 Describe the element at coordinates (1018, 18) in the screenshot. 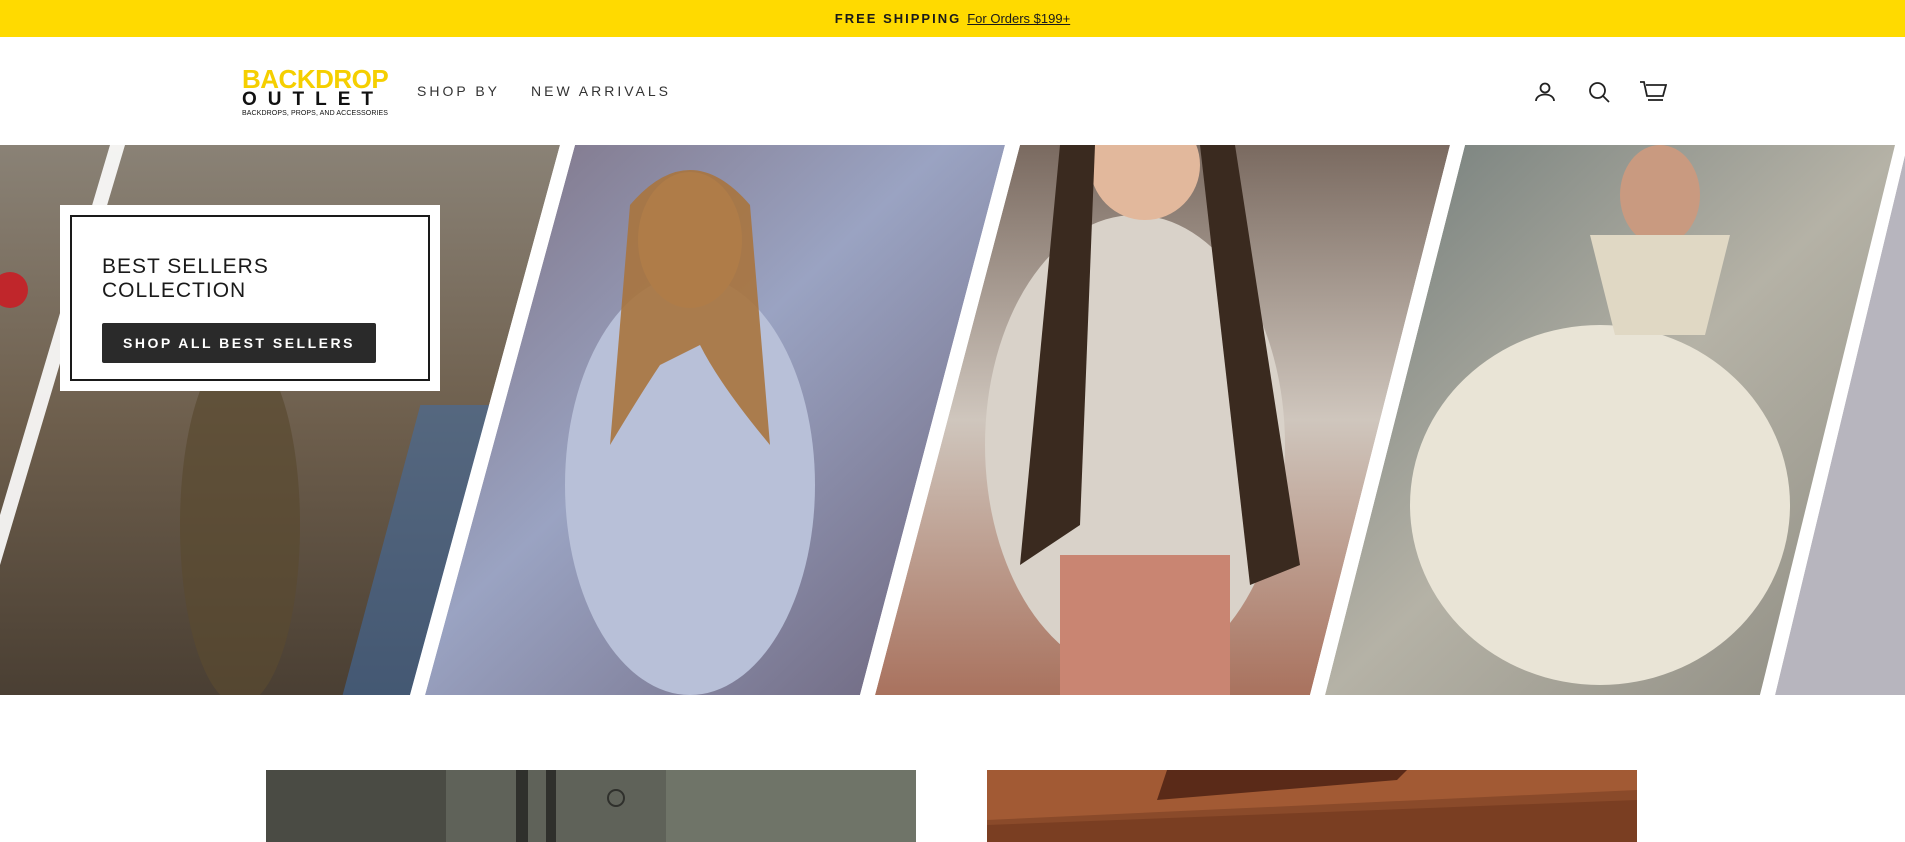

I see `announcement-link: For Orders $199+` at that location.